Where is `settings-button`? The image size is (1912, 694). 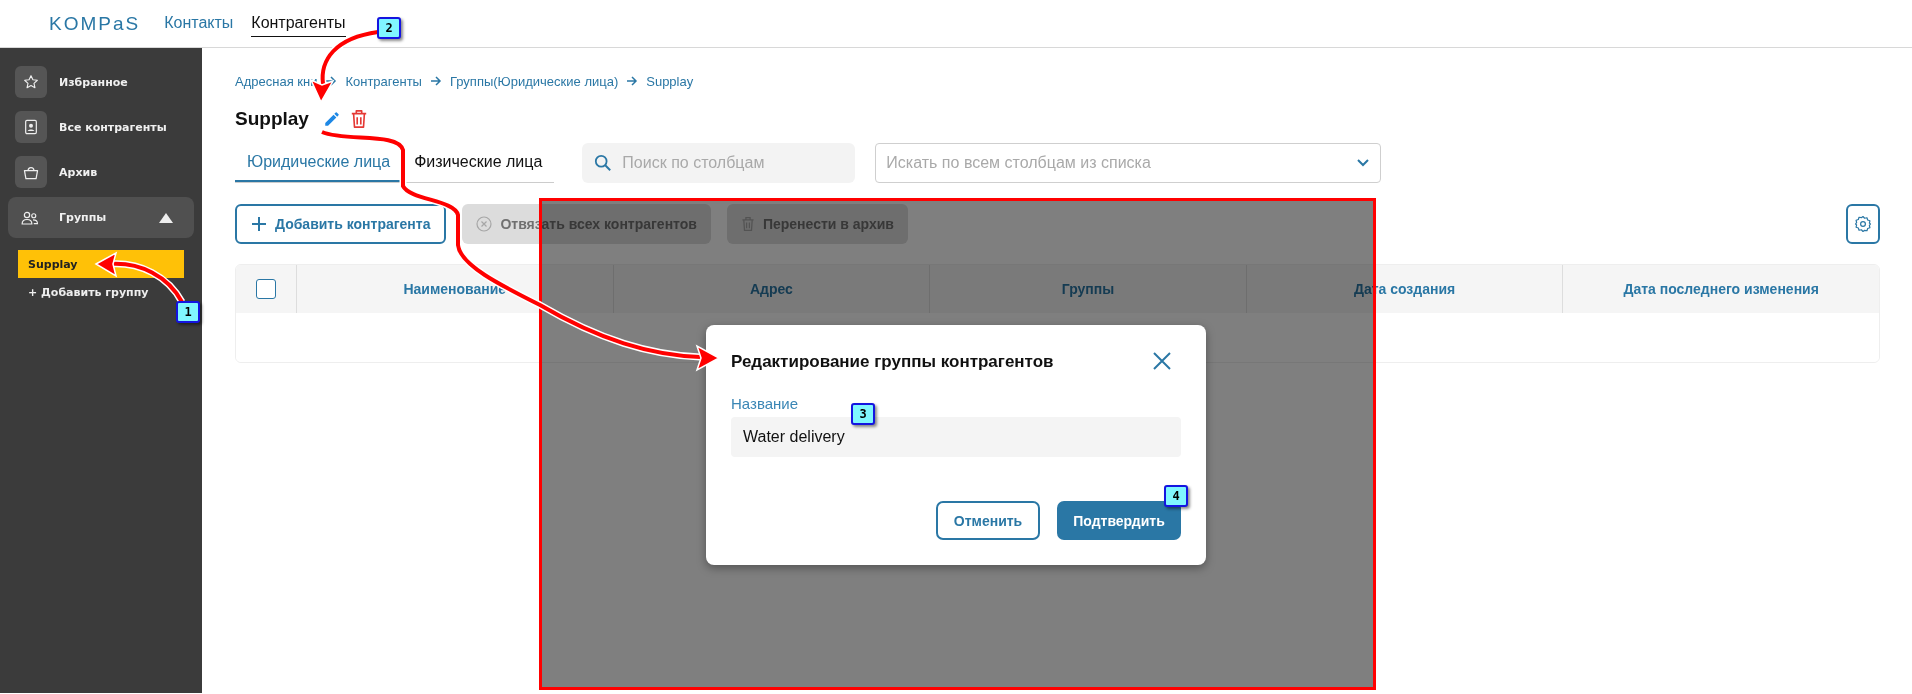
settings-button is located at coordinates (1863, 224).